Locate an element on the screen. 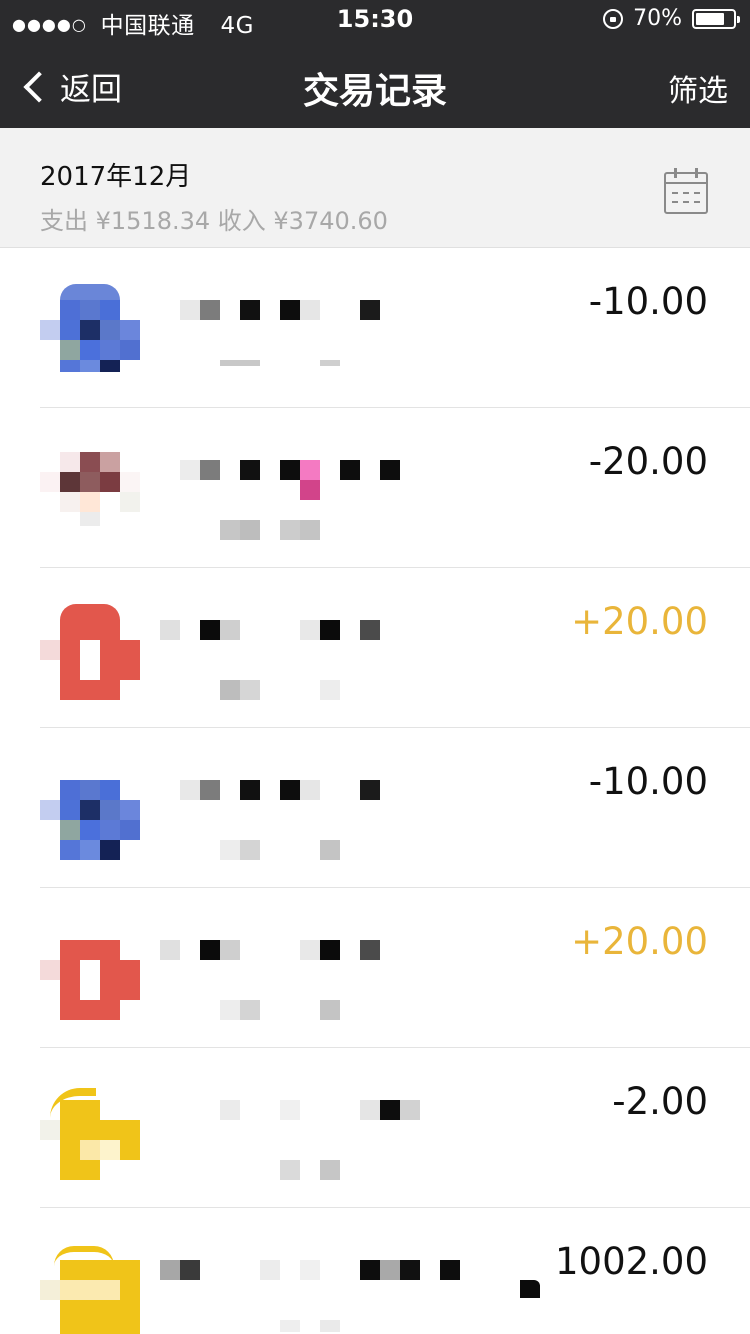  battery-area: 70% is located at coordinates (671, 18).